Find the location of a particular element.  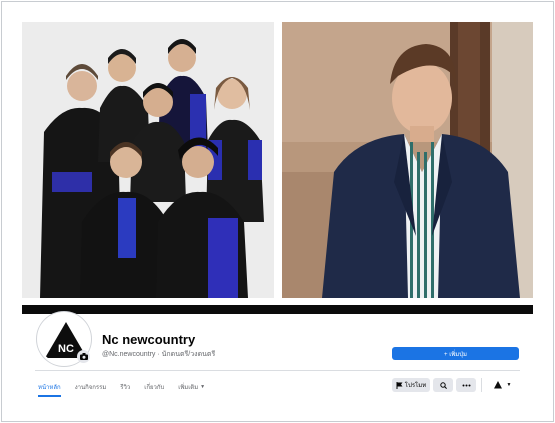

tab-label: รีวิว is located at coordinates (125, 388).